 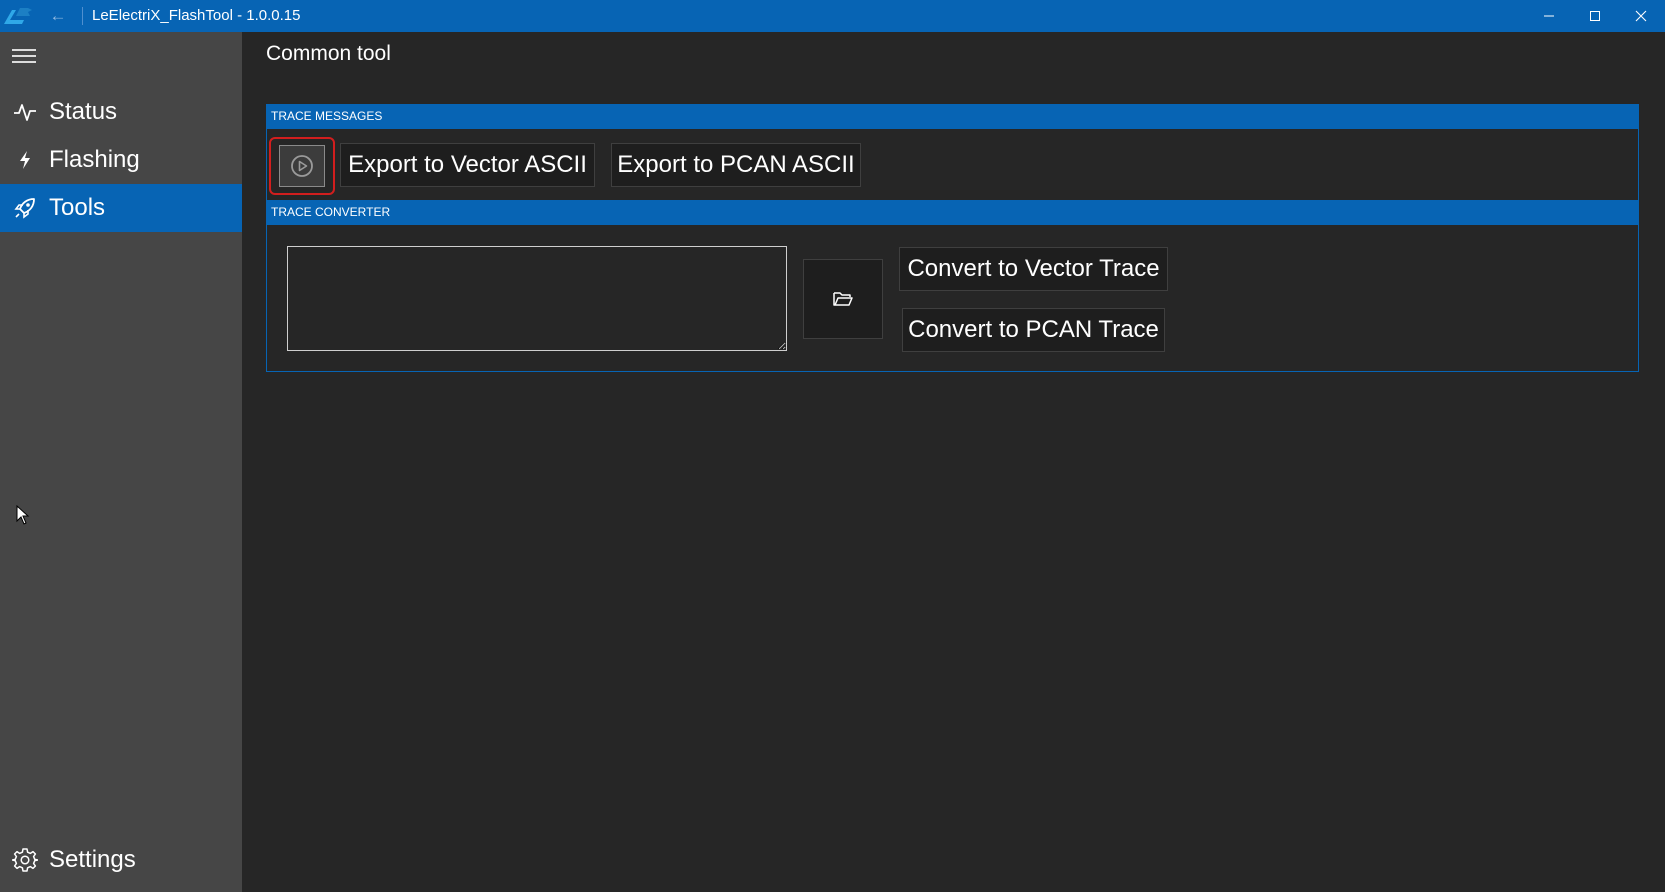 What do you see at coordinates (83, 111) in the screenshot?
I see `sidebar-item-label: Status` at bounding box center [83, 111].